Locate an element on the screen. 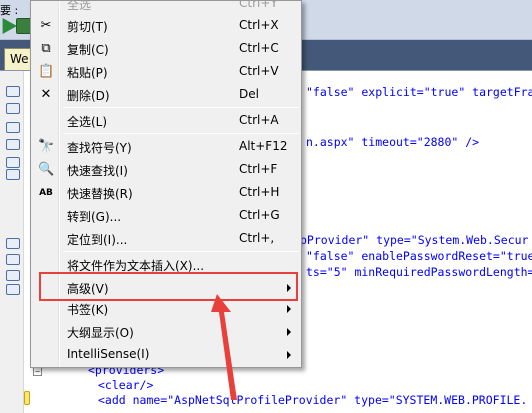 This screenshot has height=413, width=532. code-line: ts="5" minRequiredPasswordLength= is located at coordinates (419, 272).